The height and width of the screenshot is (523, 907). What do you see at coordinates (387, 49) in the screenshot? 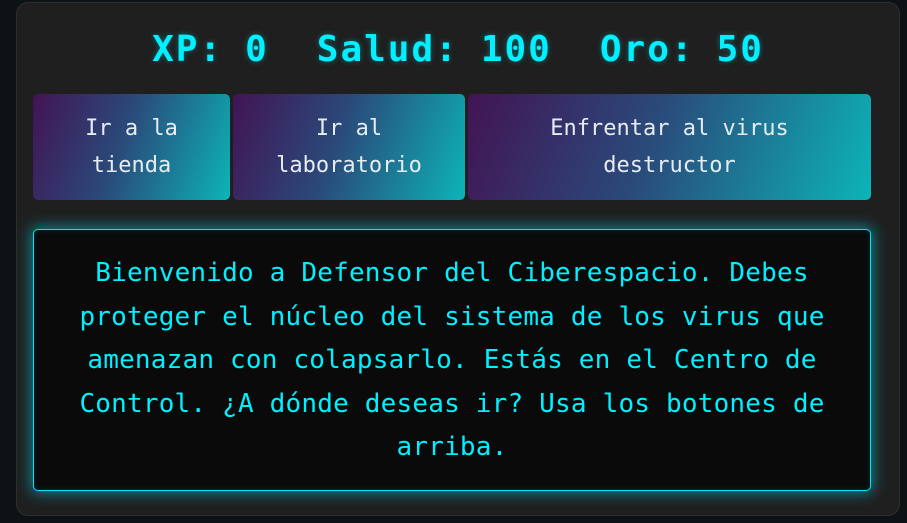
I see `health-label: Salud:` at bounding box center [387, 49].